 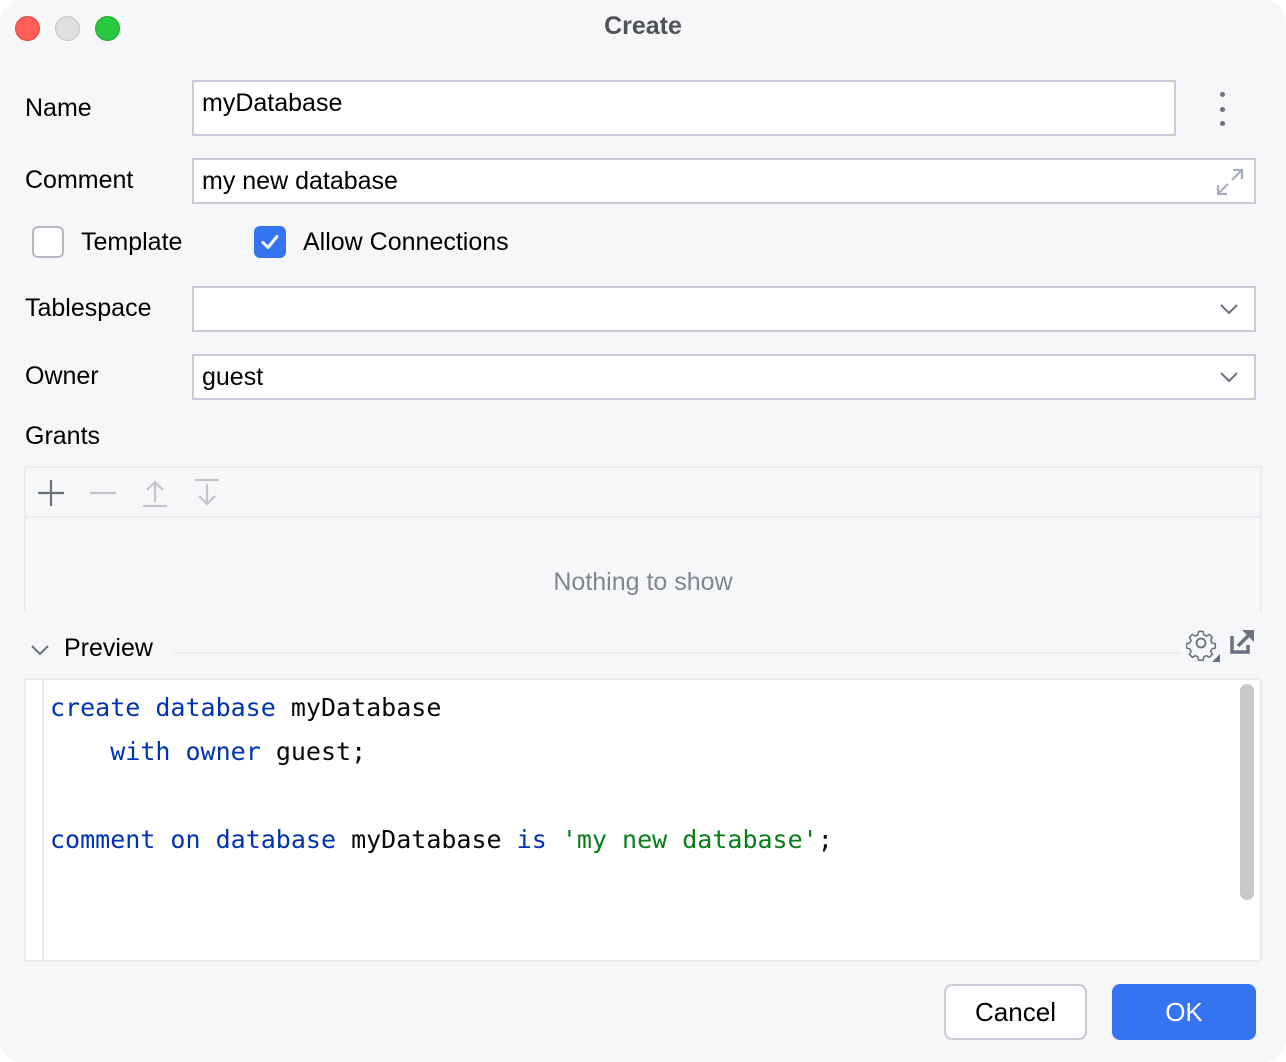 What do you see at coordinates (1247, 792) in the screenshot?
I see `vertical-scrollbar` at bounding box center [1247, 792].